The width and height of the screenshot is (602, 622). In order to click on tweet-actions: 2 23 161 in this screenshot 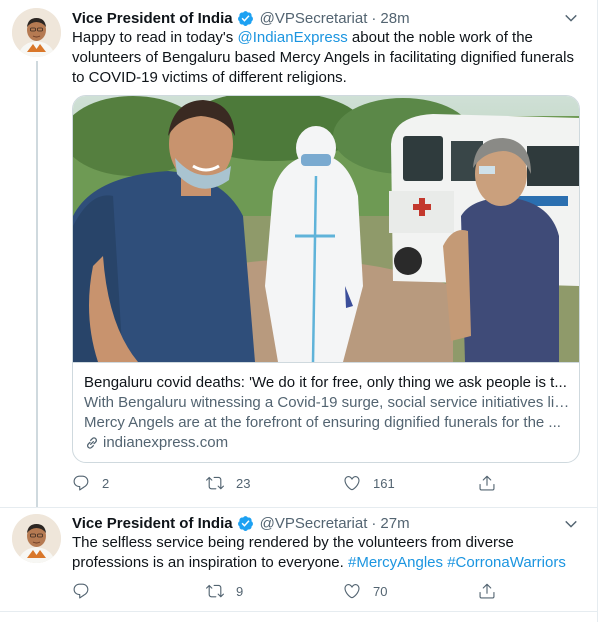, I will do `click(292, 485)`.